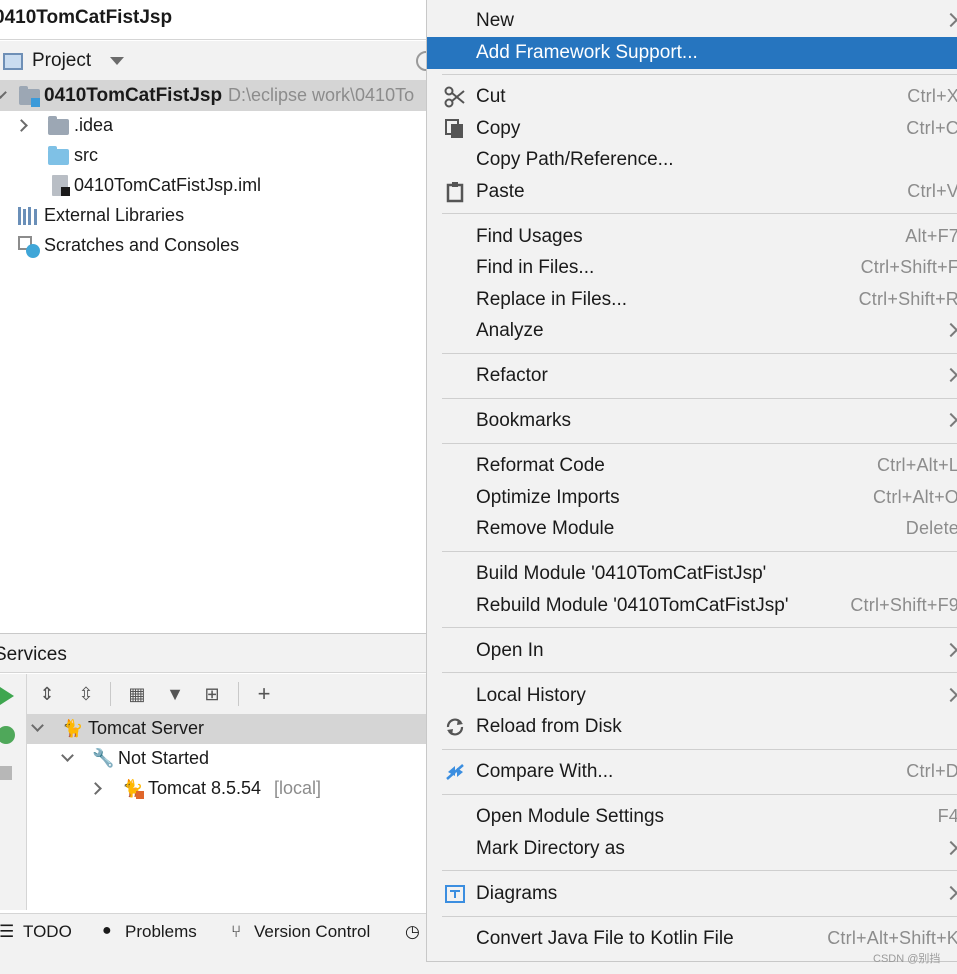  Describe the element at coordinates (932, 191) in the screenshot. I see `menu-item-shortcut: Ctrl+V` at that location.